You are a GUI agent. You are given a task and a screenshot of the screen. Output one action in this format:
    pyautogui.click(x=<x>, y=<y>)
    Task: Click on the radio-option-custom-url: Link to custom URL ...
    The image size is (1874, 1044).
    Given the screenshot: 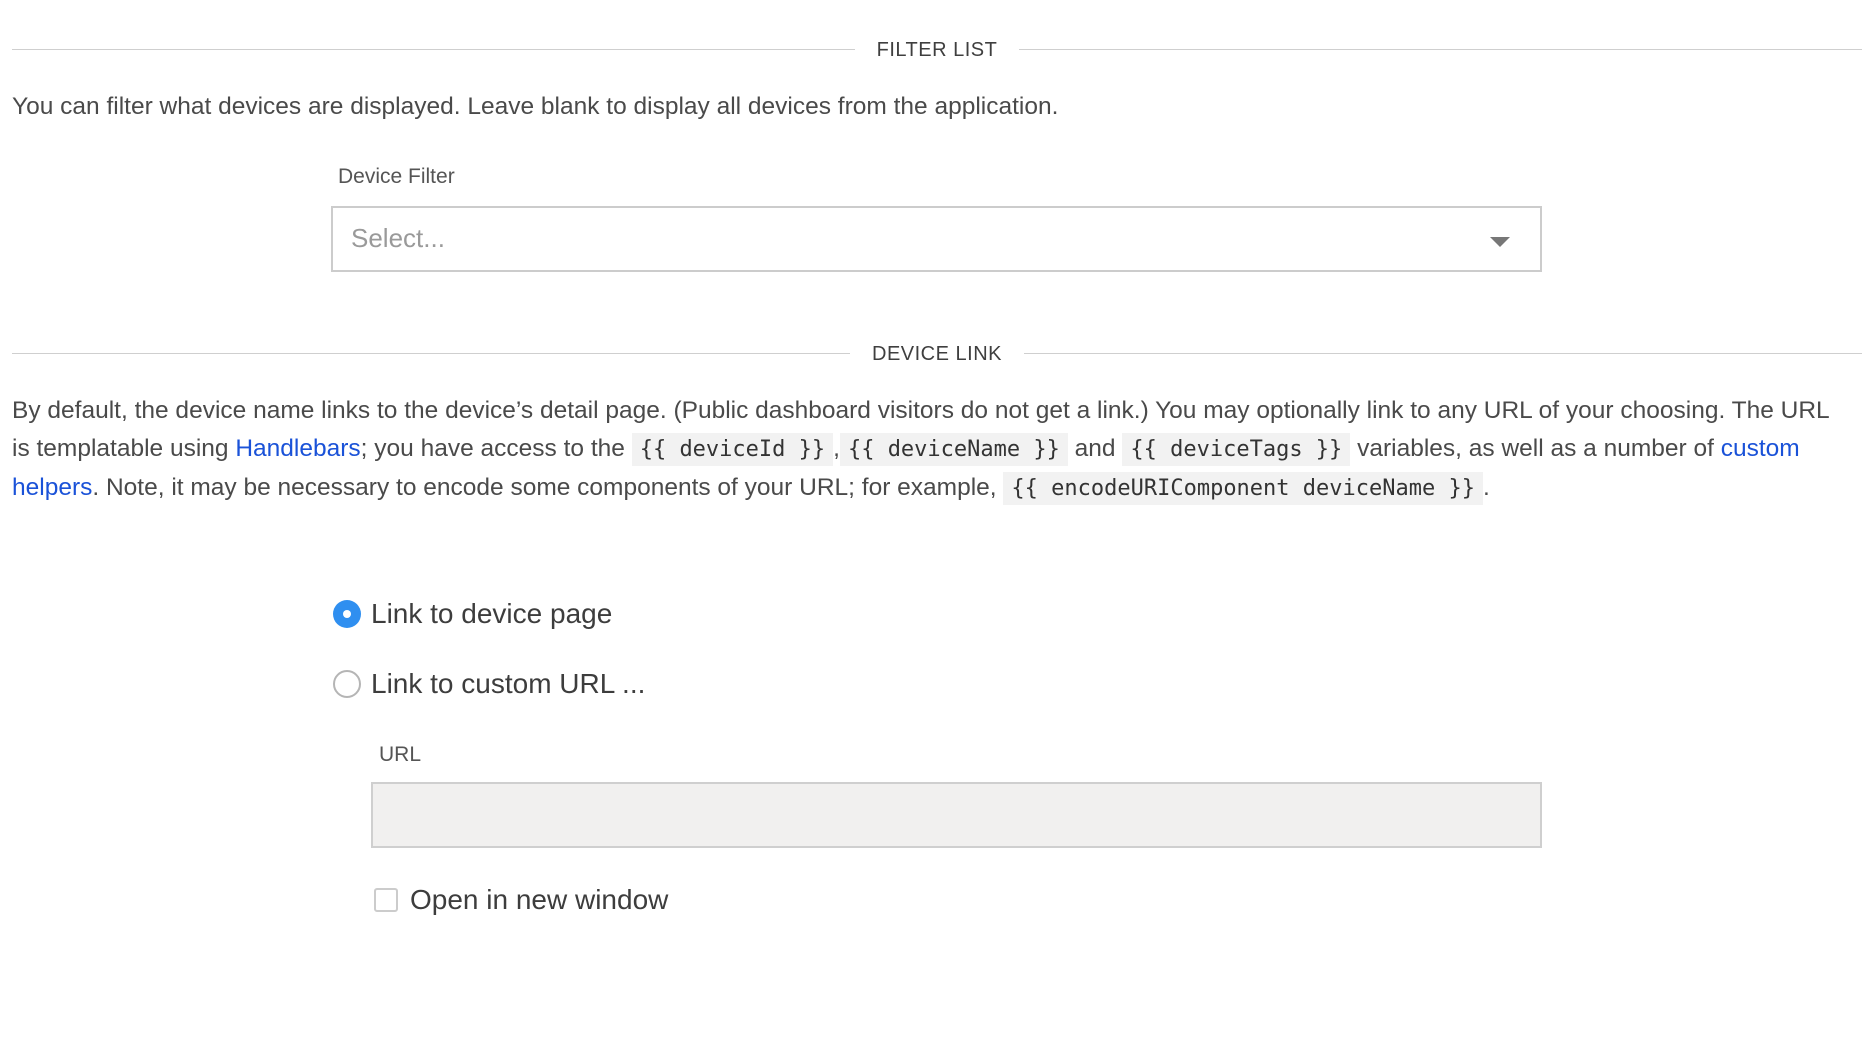 What is the action you would take?
    pyautogui.click(x=489, y=684)
    